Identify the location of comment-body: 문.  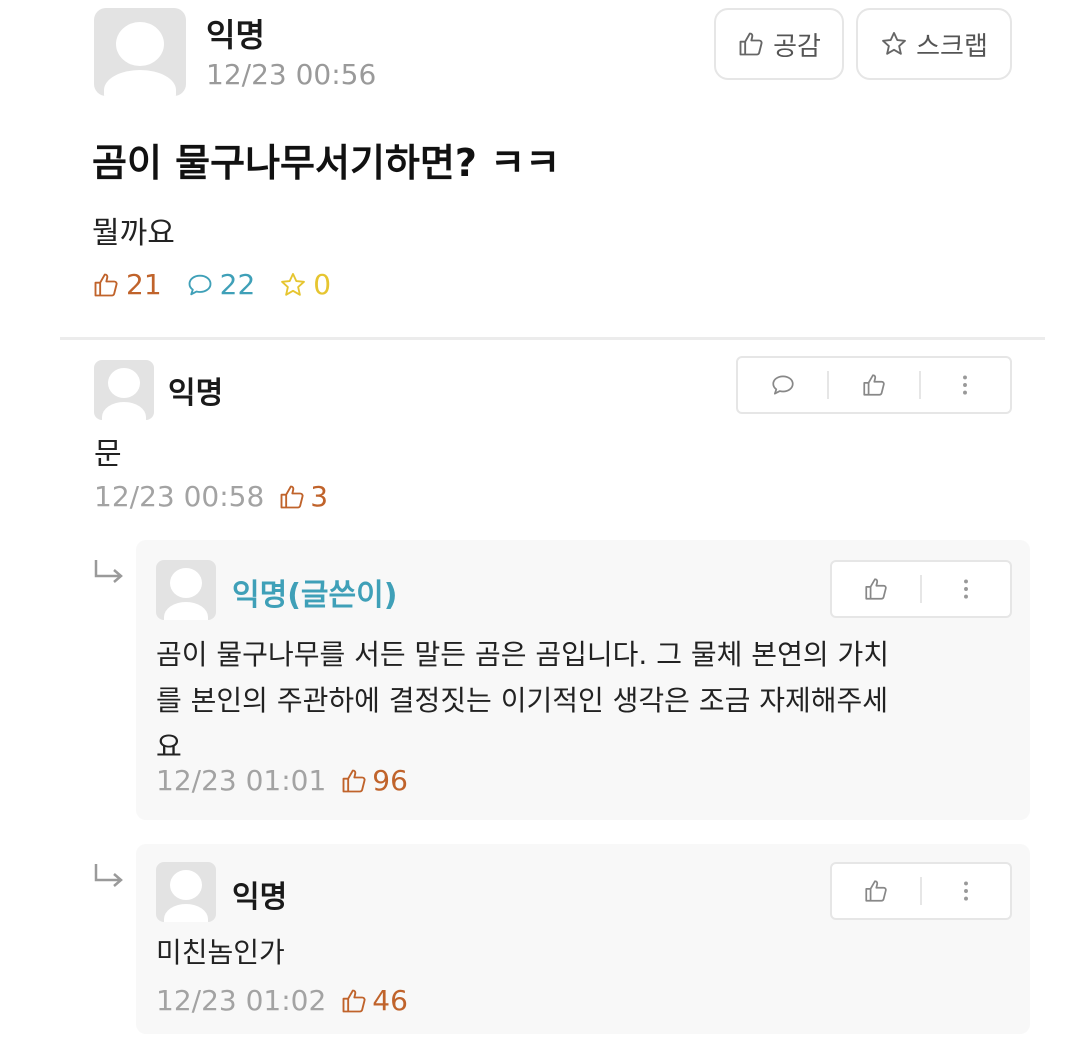
(108, 454).